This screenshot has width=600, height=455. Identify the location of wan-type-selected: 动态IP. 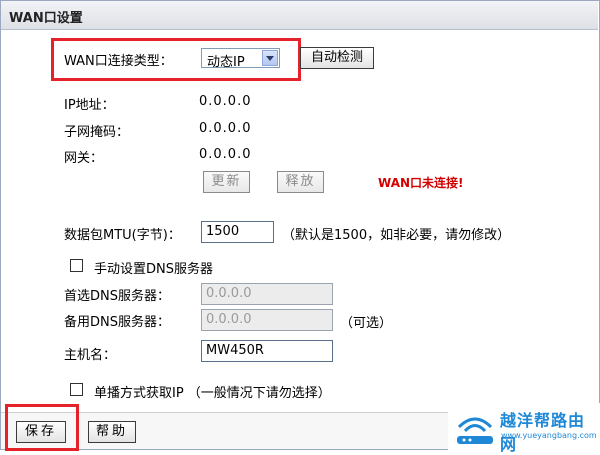
(226, 62).